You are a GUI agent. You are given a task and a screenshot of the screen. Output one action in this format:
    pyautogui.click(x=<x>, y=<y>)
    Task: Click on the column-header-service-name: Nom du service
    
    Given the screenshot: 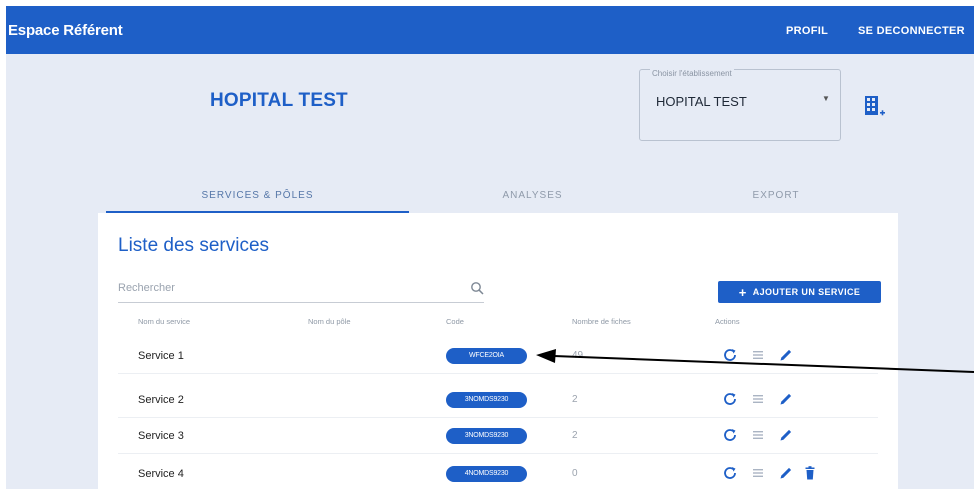 What is the action you would take?
    pyautogui.click(x=164, y=321)
    